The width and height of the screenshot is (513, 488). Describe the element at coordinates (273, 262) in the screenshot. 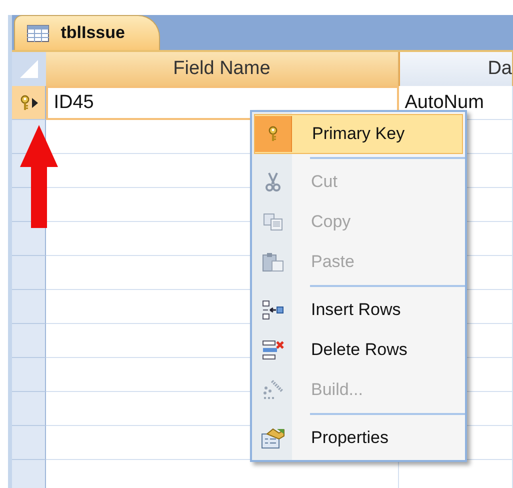

I see `clipboard-icon` at that location.